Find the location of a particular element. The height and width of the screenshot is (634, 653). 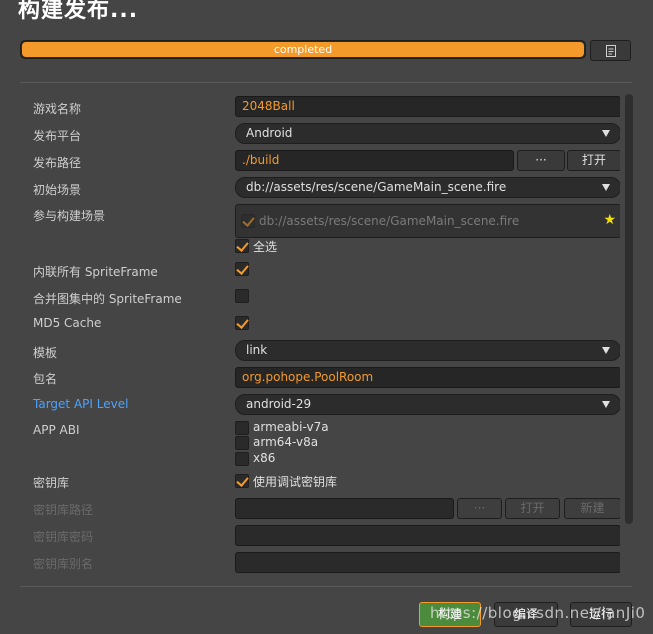

keystore-password-label: 密钥库密码 is located at coordinates (63, 537).